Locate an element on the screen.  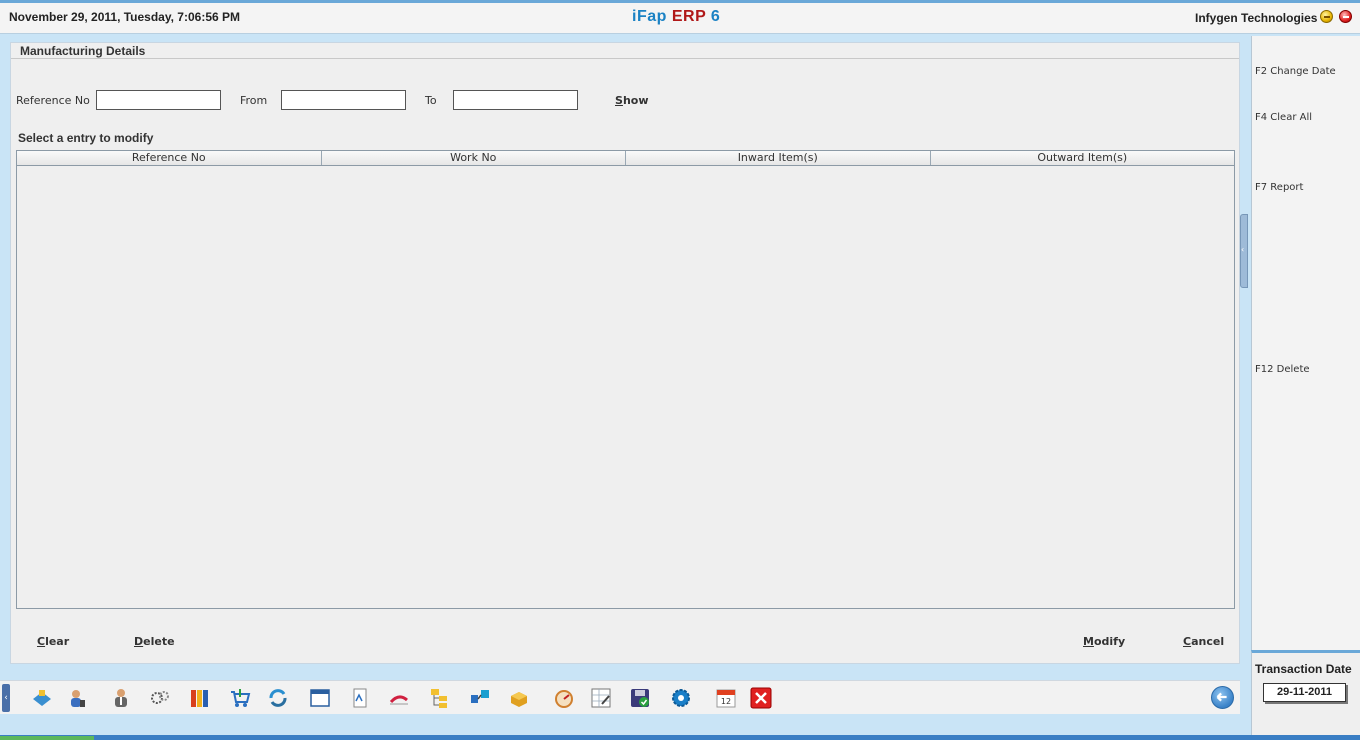
close-window-button is located at coordinates (1345, 16).